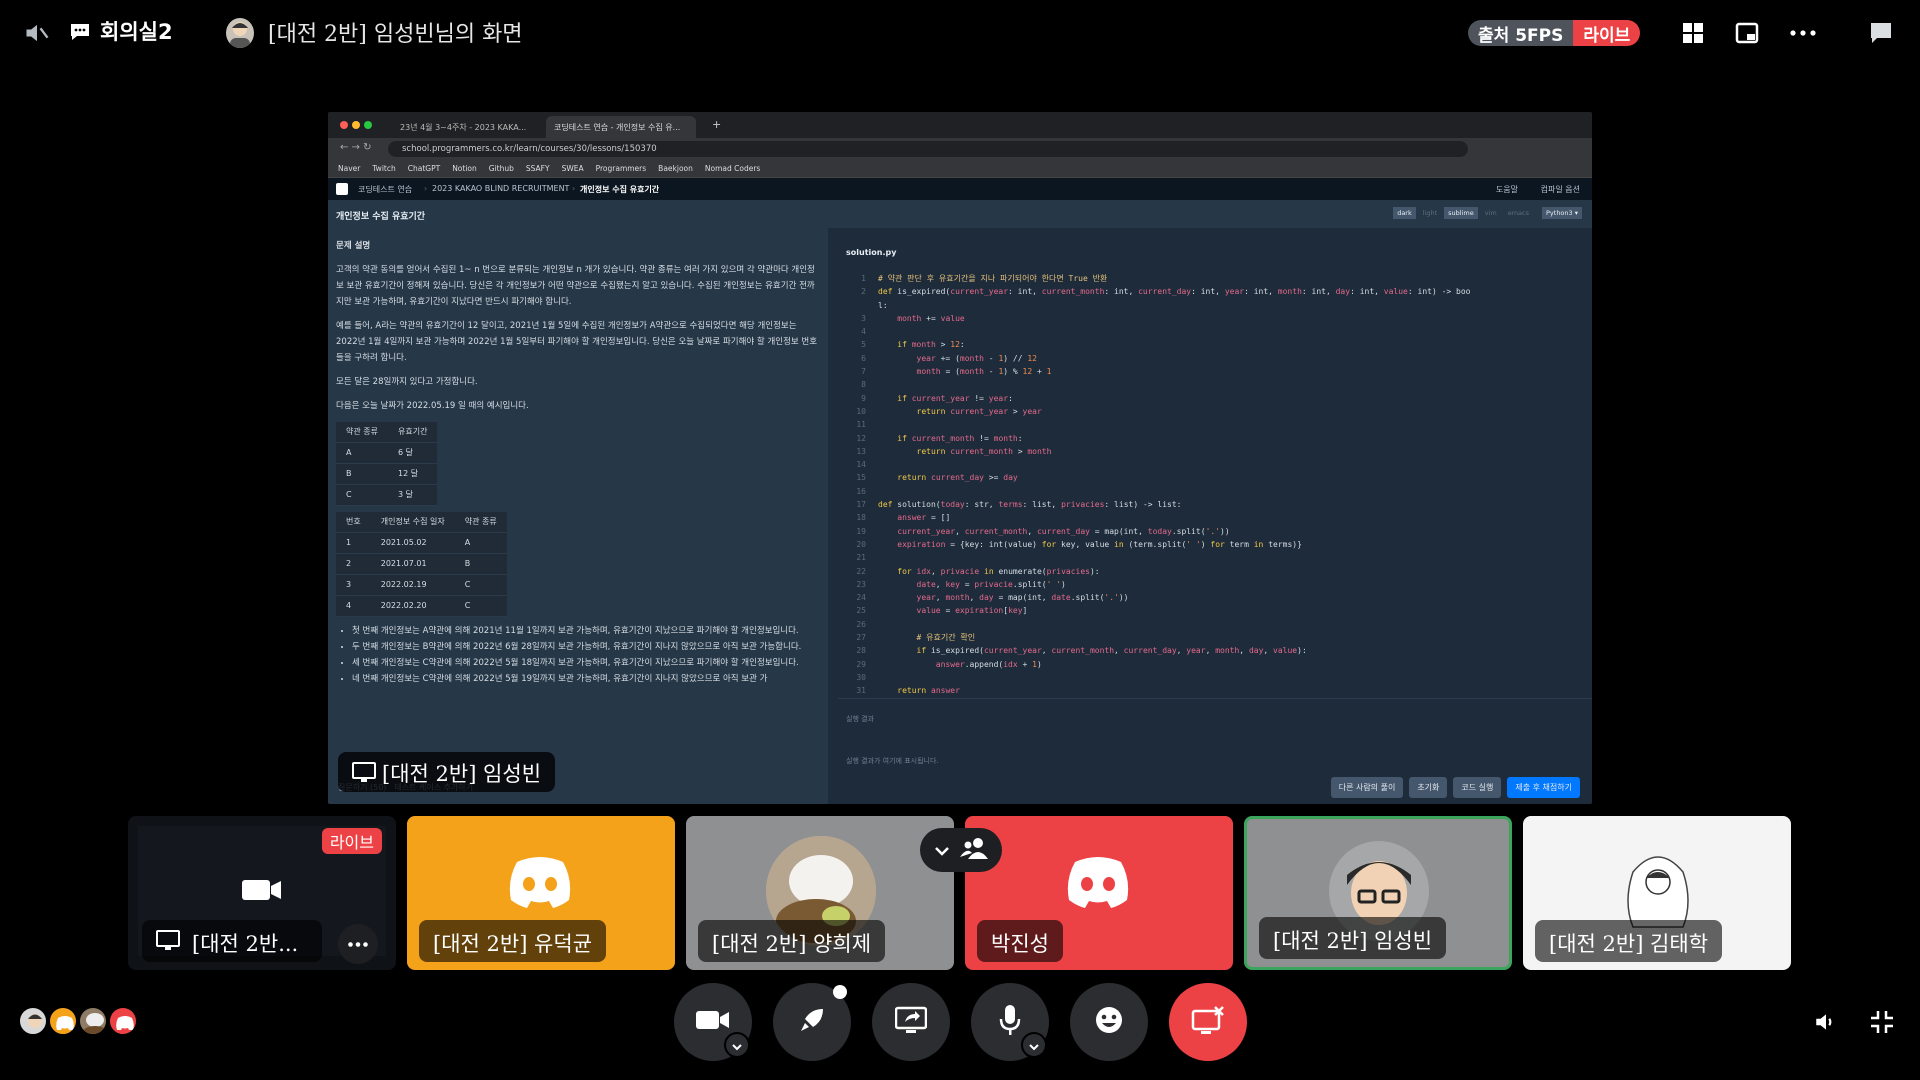 The height and width of the screenshot is (1080, 1920). Describe the element at coordinates (349, 168) in the screenshot. I see `bookmark: Naver` at that location.